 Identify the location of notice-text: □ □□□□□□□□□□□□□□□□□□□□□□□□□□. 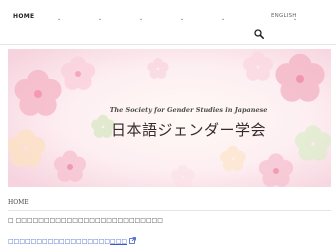
(85, 220).